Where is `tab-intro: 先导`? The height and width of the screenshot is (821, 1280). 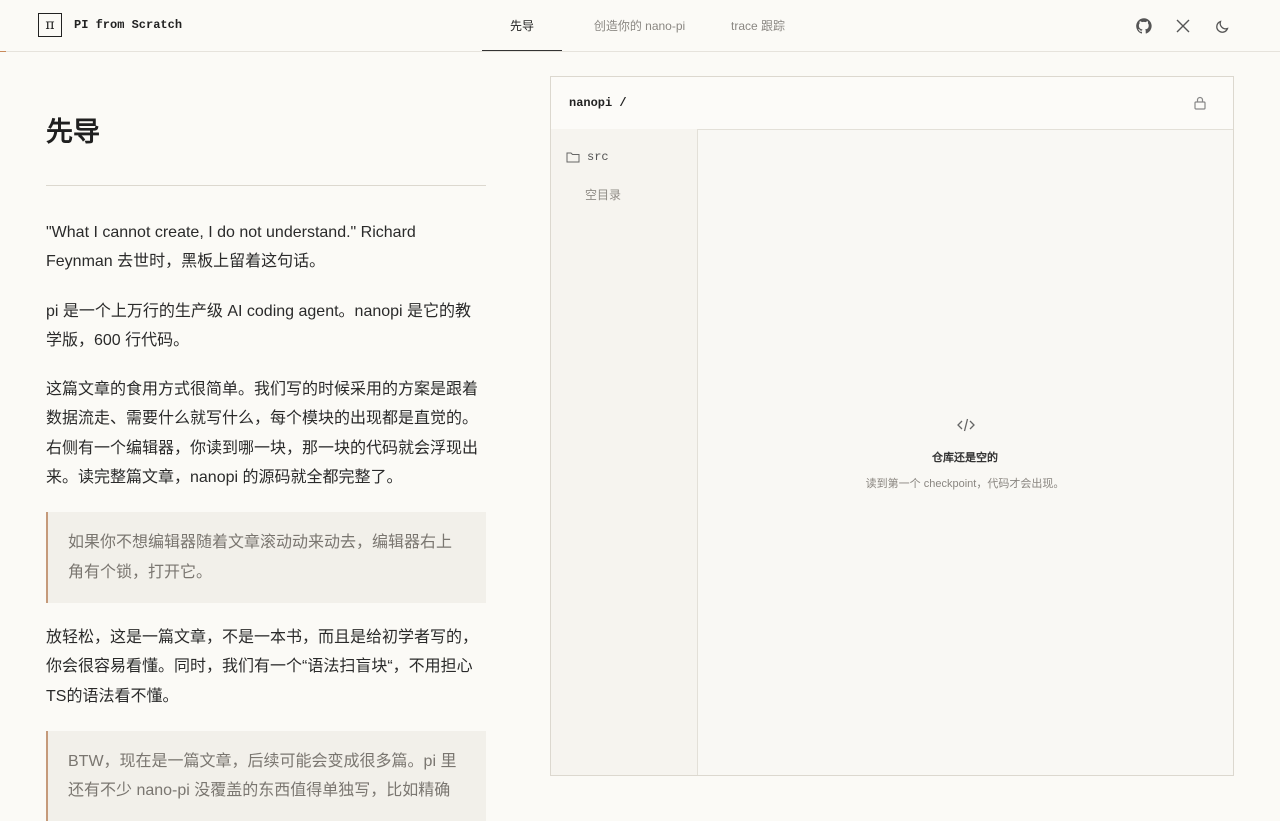
tab-intro: 先导 is located at coordinates (522, 25).